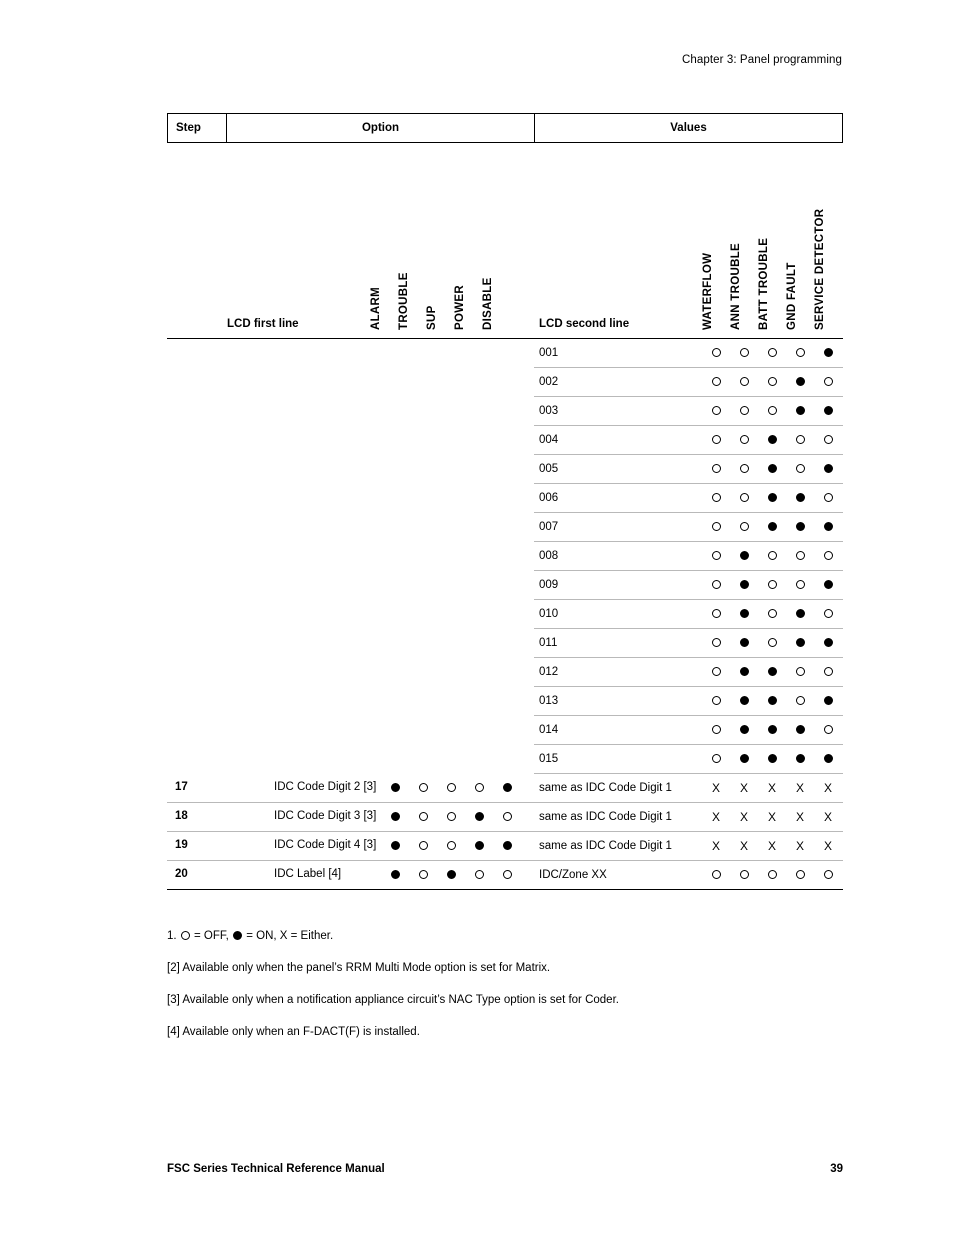 The height and width of the screenshot is (1235, 954). I want to click on subheader-col-power: POWER, so click(460, 307).